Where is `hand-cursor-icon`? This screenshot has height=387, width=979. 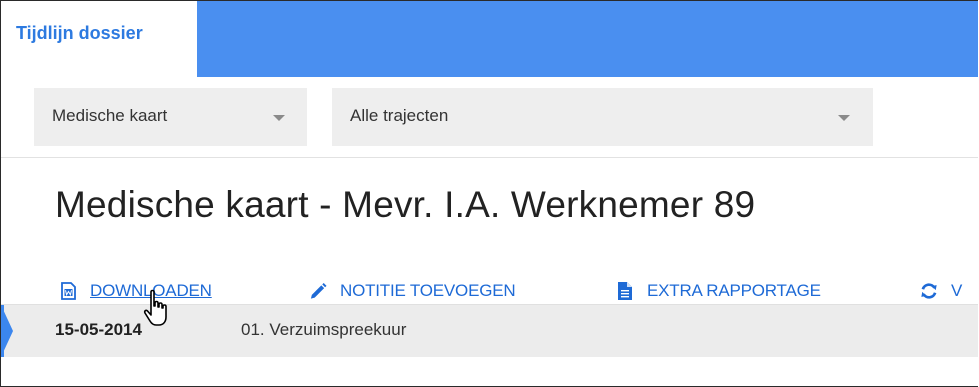 hand-cursor-icon is located at coordinates (155, 307).